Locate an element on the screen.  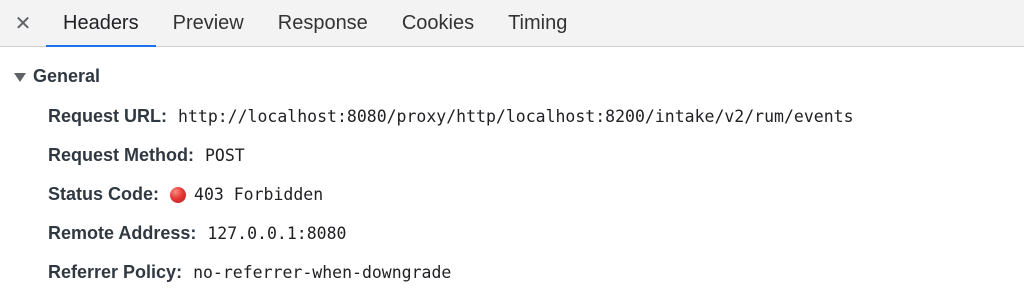
referrer-policy-value: no-referrer-when-downgrade is located at coordinates (322, 272).